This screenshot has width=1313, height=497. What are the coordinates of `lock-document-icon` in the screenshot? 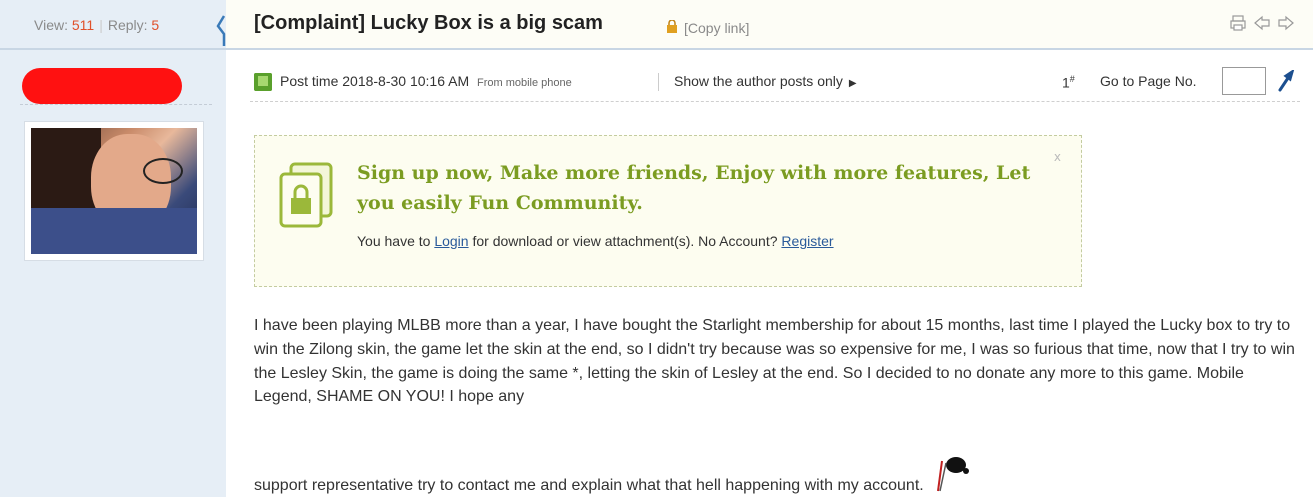 It's located at (306, 195).